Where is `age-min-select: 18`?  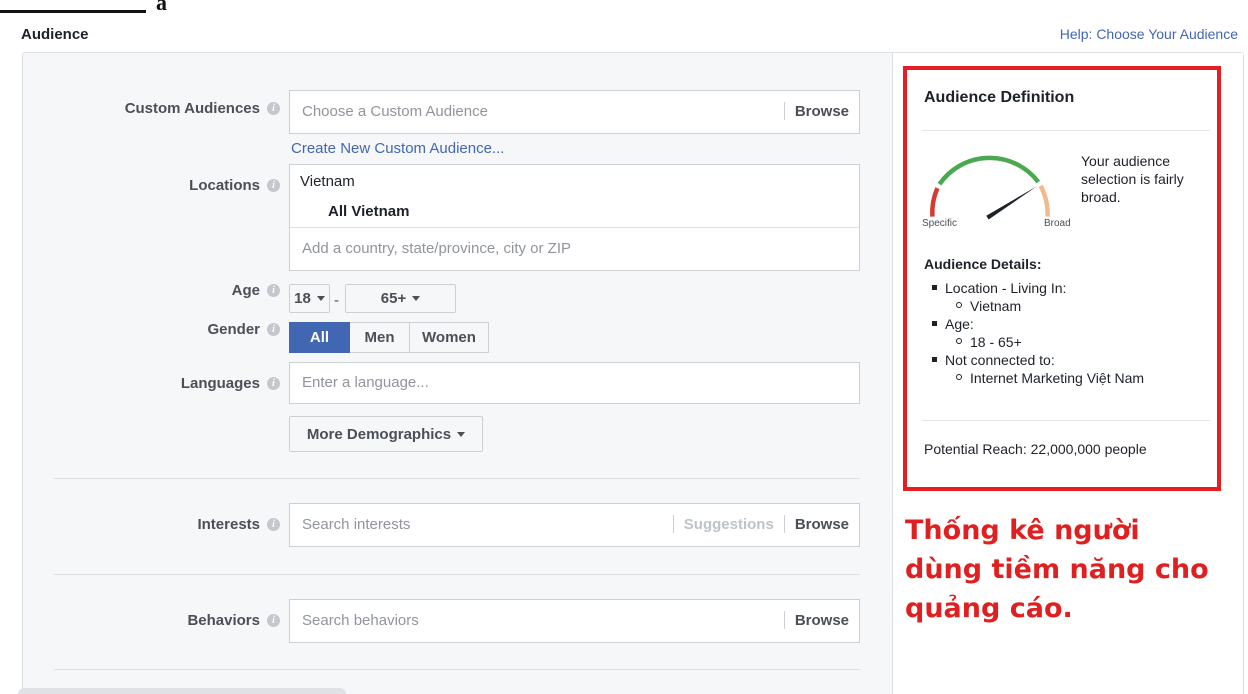
age-min-select: 18 is located at coordinates (309, 298).